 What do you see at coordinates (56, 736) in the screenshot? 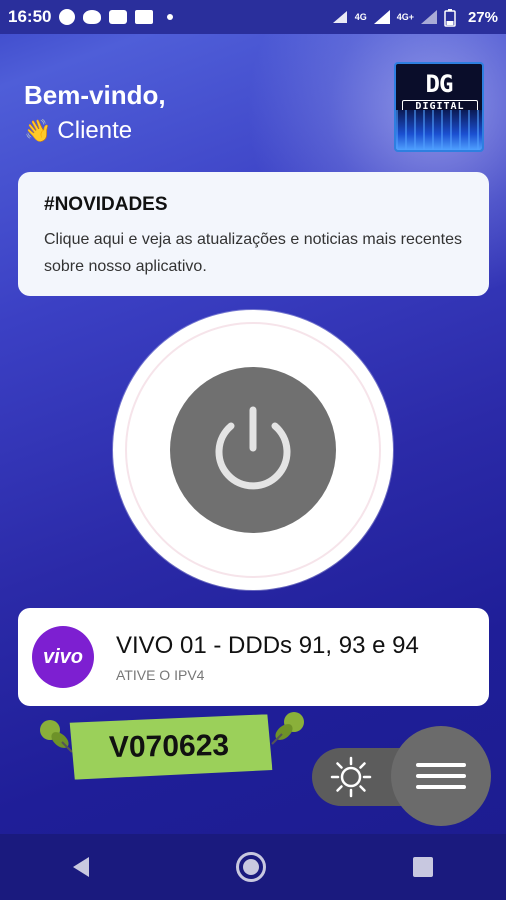
I see `pin-left-icon` at bounding box center [56, 736].